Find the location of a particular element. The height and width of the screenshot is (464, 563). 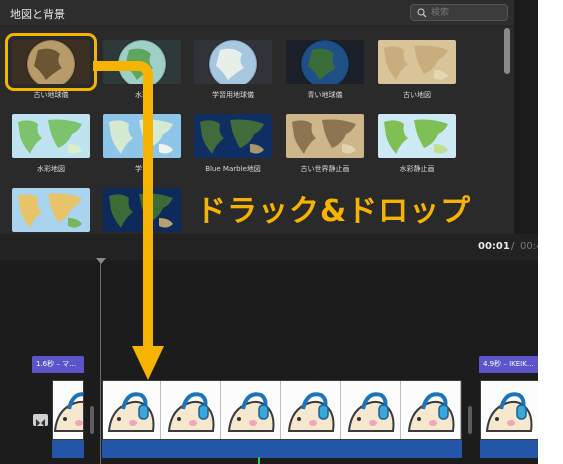

video-clip-main is located at coordinates (282, 410).